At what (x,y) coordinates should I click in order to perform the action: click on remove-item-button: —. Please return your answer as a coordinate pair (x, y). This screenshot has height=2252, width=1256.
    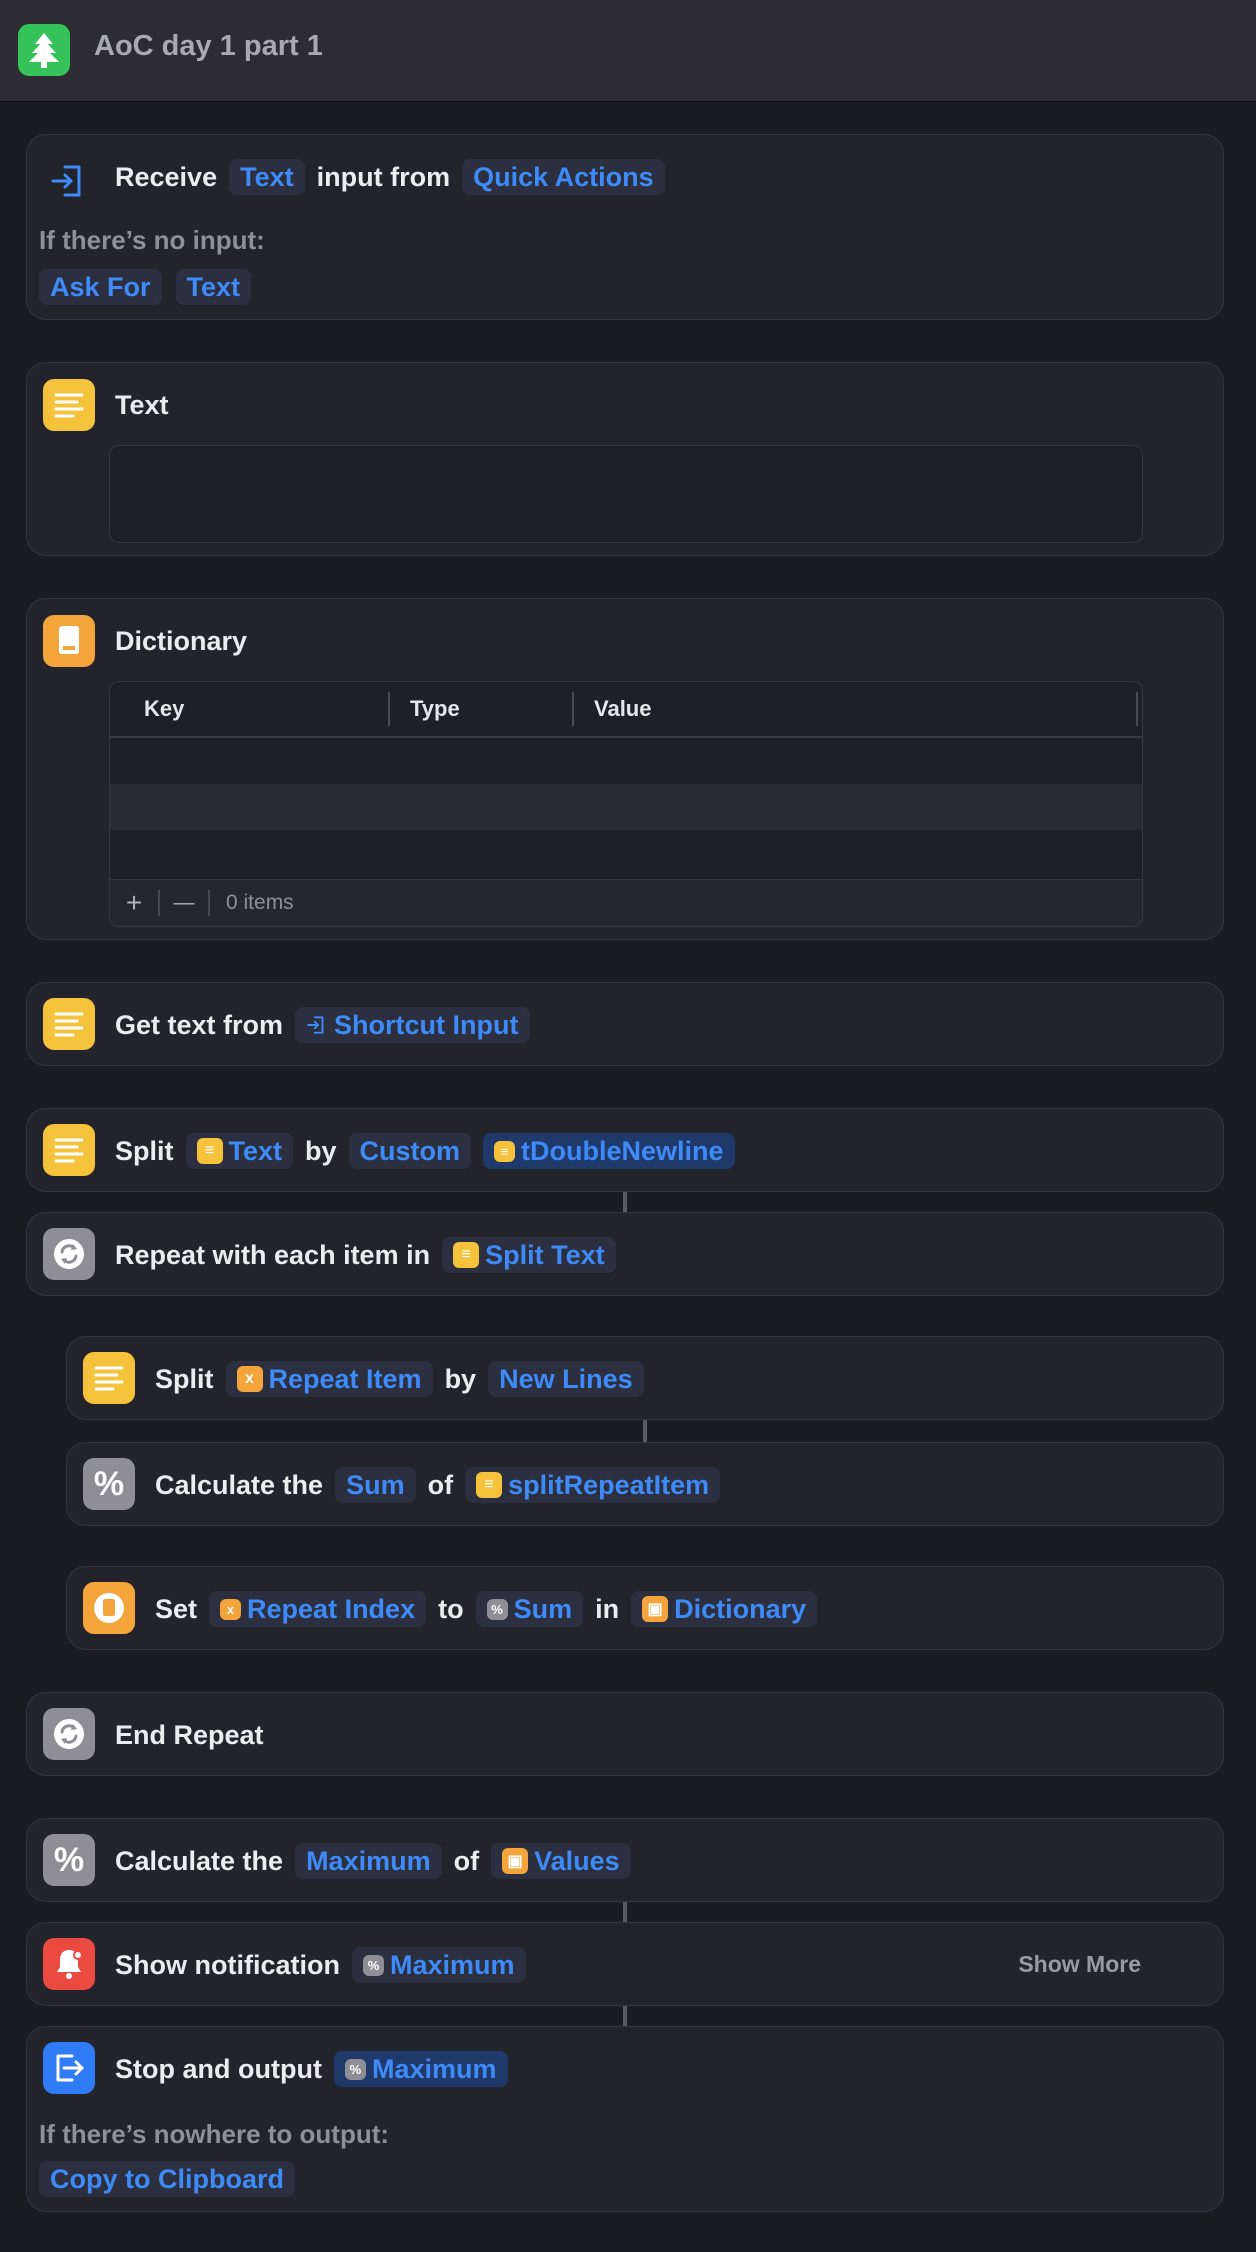
    Looking at the image, I should click on (184, 903).